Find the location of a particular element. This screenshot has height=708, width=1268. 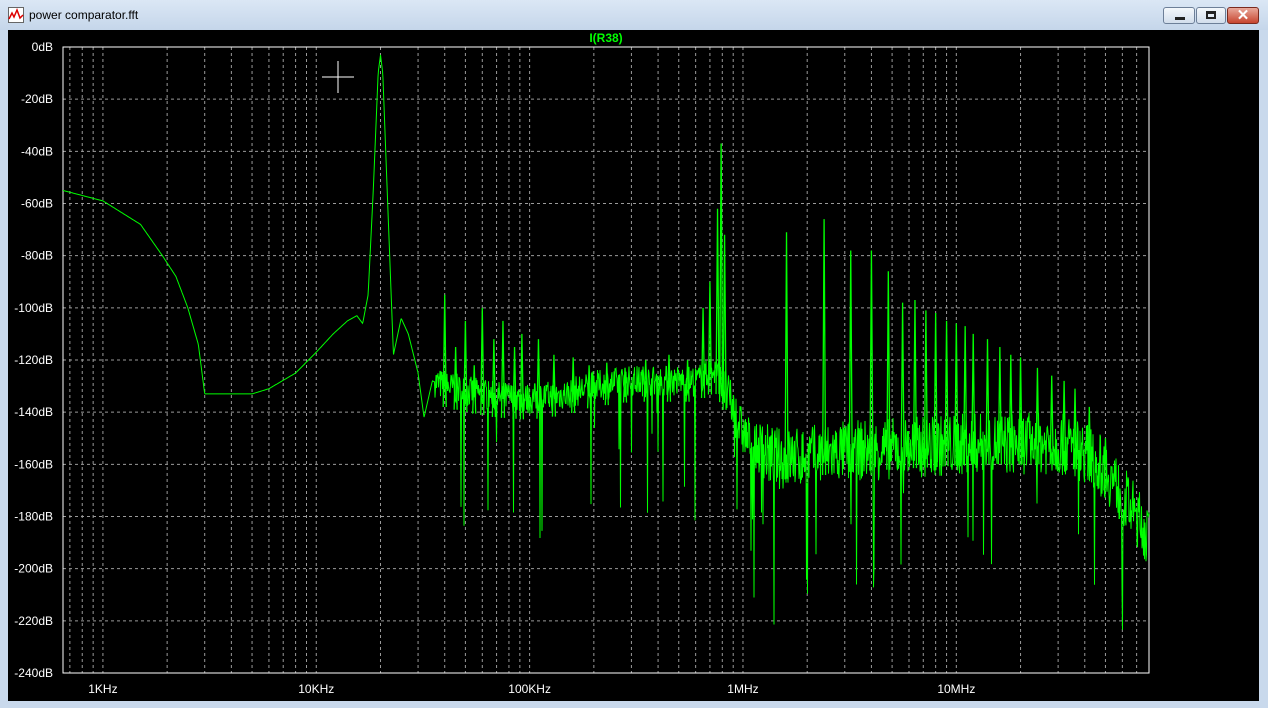

y-tick-label: 0dB is located at coordinates (42, 47).